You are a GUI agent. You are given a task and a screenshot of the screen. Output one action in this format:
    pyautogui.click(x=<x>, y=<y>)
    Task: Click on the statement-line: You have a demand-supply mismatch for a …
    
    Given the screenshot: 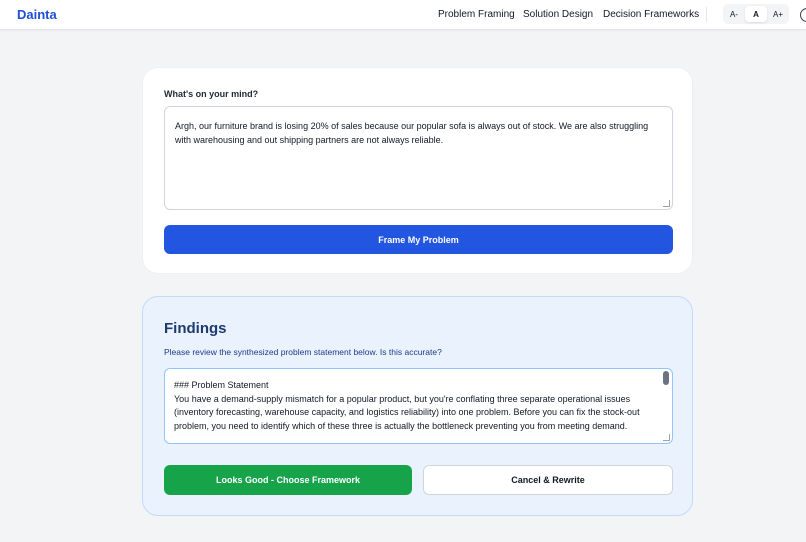 What is the action you would take?
    pyautogui.click(x=402, y=398)
    